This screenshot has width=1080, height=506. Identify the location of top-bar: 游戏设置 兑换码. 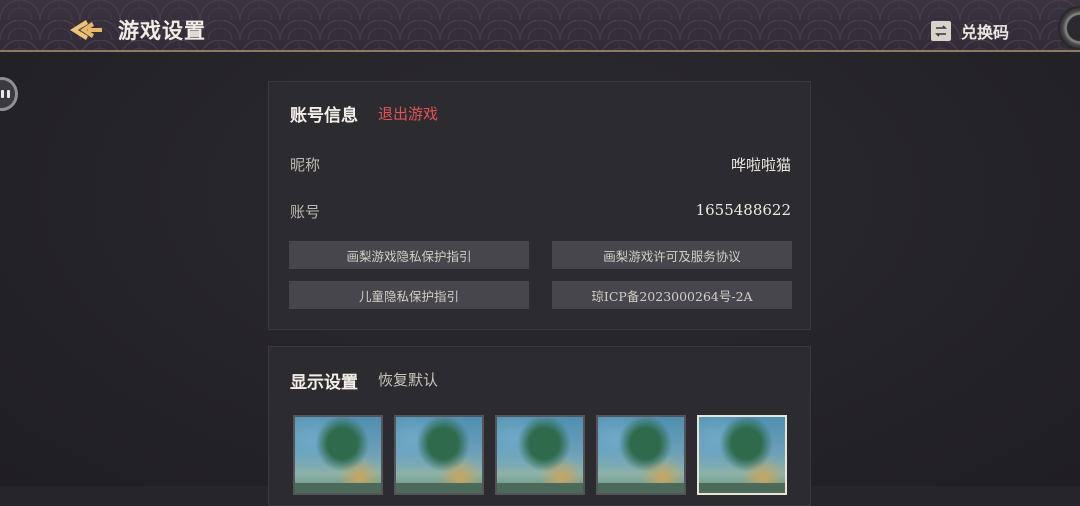
(540, 26).